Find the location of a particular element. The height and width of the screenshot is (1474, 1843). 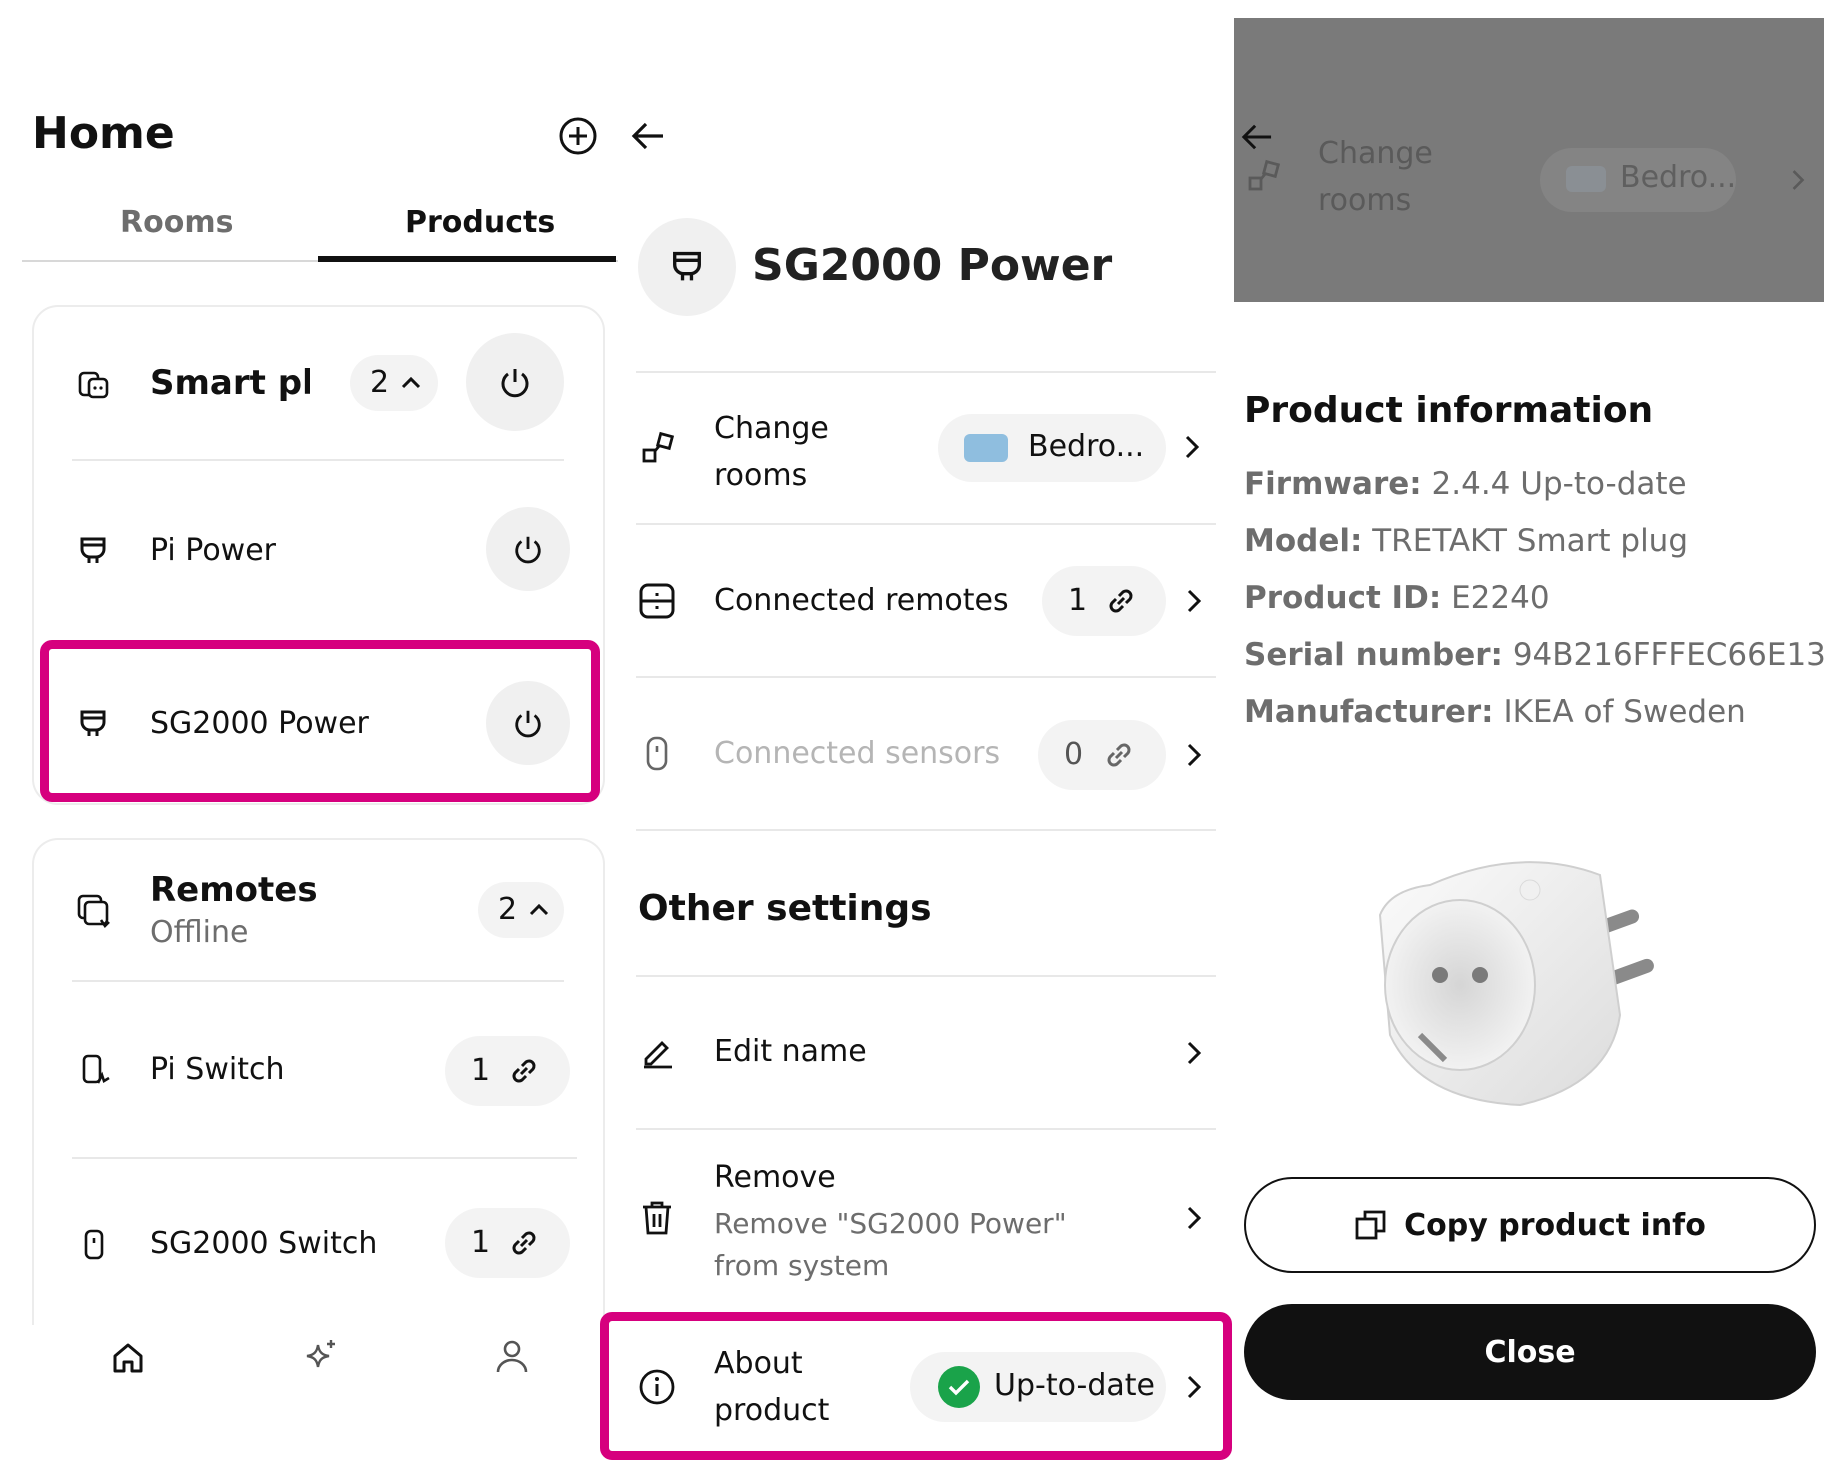

remove-subtitle: Remove "SG2000 Power" from system is located at coordinates (890, 1244).